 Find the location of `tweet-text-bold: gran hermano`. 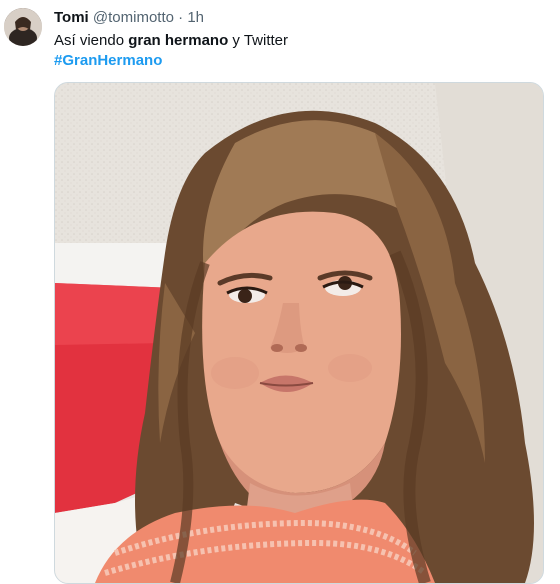

tweet-text-bold: gran hermano is located at coordinates (178, 40).